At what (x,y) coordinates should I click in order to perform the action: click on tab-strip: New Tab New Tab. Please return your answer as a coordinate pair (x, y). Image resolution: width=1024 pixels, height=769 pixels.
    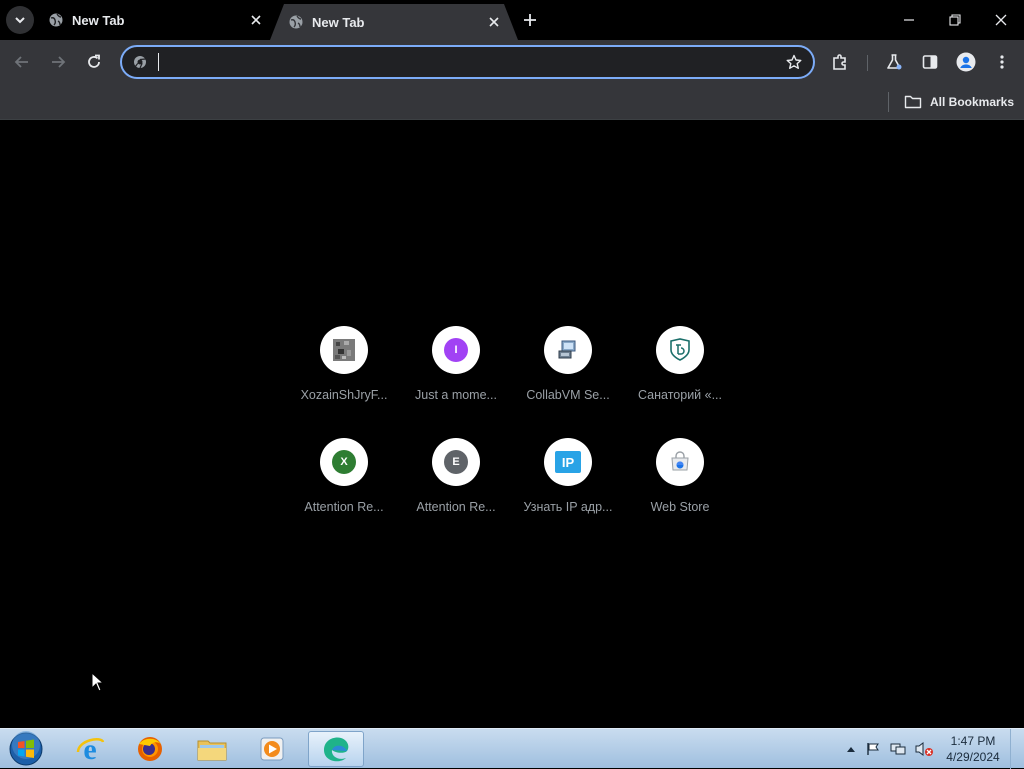
    Looking at the image, I should click on (512, 20).